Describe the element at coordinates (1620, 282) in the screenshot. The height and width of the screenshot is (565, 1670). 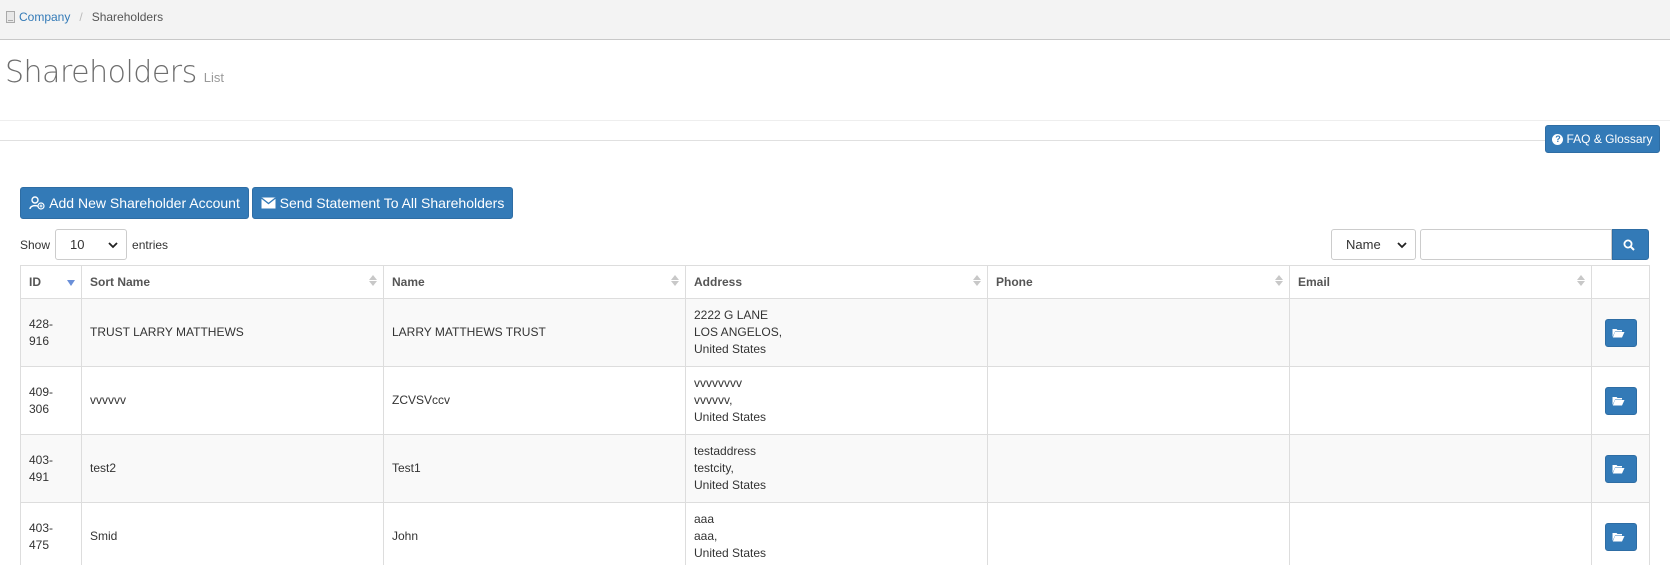
I see `column-header-actions` at that location.